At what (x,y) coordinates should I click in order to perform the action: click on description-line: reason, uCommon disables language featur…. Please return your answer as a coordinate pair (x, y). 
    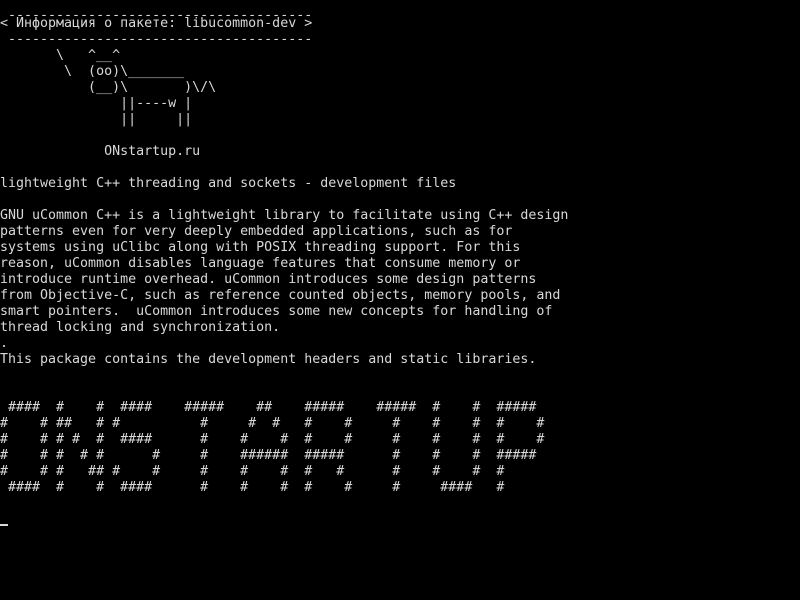
    Looking at the image, I should click on (260, 263).